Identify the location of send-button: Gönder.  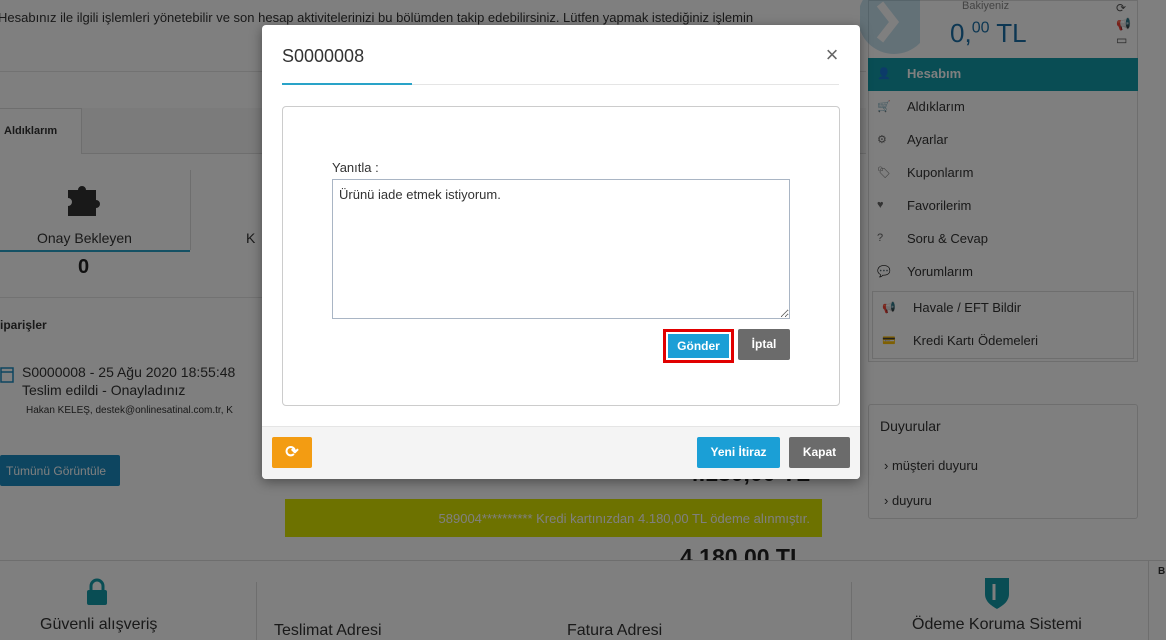
(698, 346).